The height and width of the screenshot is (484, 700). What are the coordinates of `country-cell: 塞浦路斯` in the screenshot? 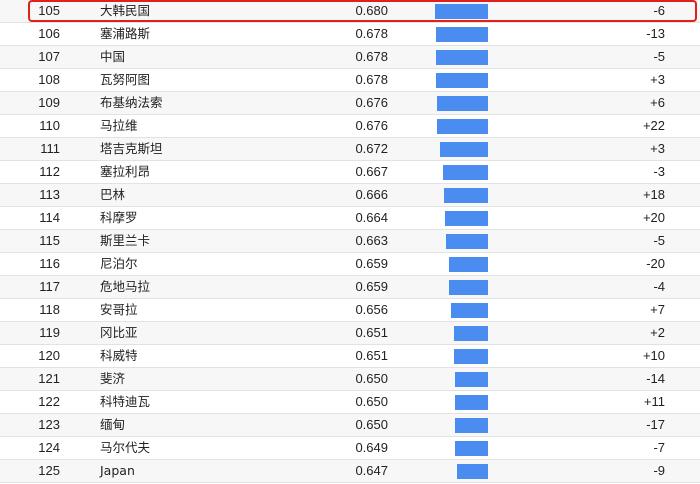 It's located at (210, 34).